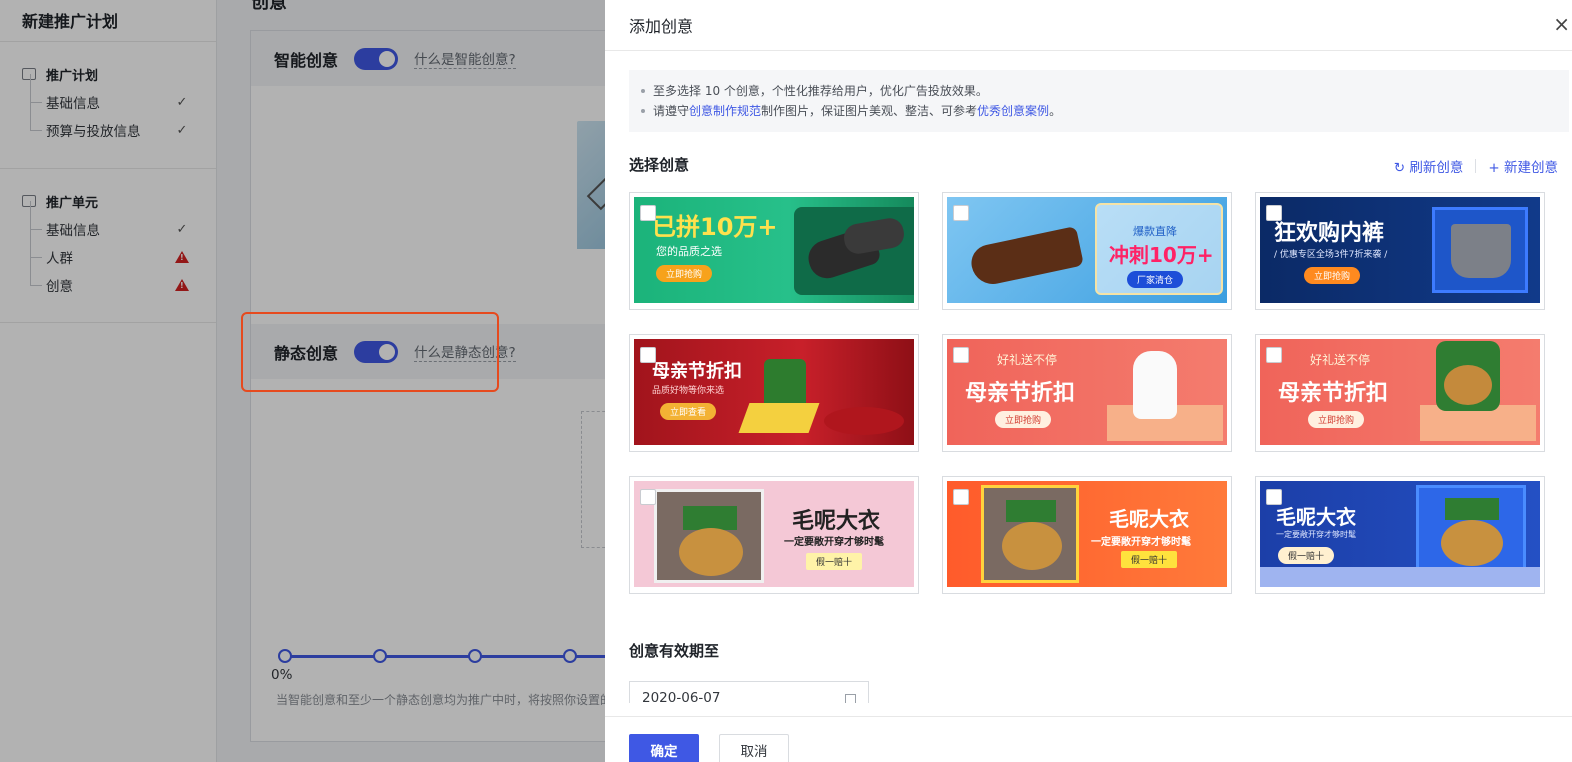 The width and height of the screenshot is (1572, 762). Describe the element at coordinates (1496, 168) in the screenshot. I see `plus-icon: +` at that location.